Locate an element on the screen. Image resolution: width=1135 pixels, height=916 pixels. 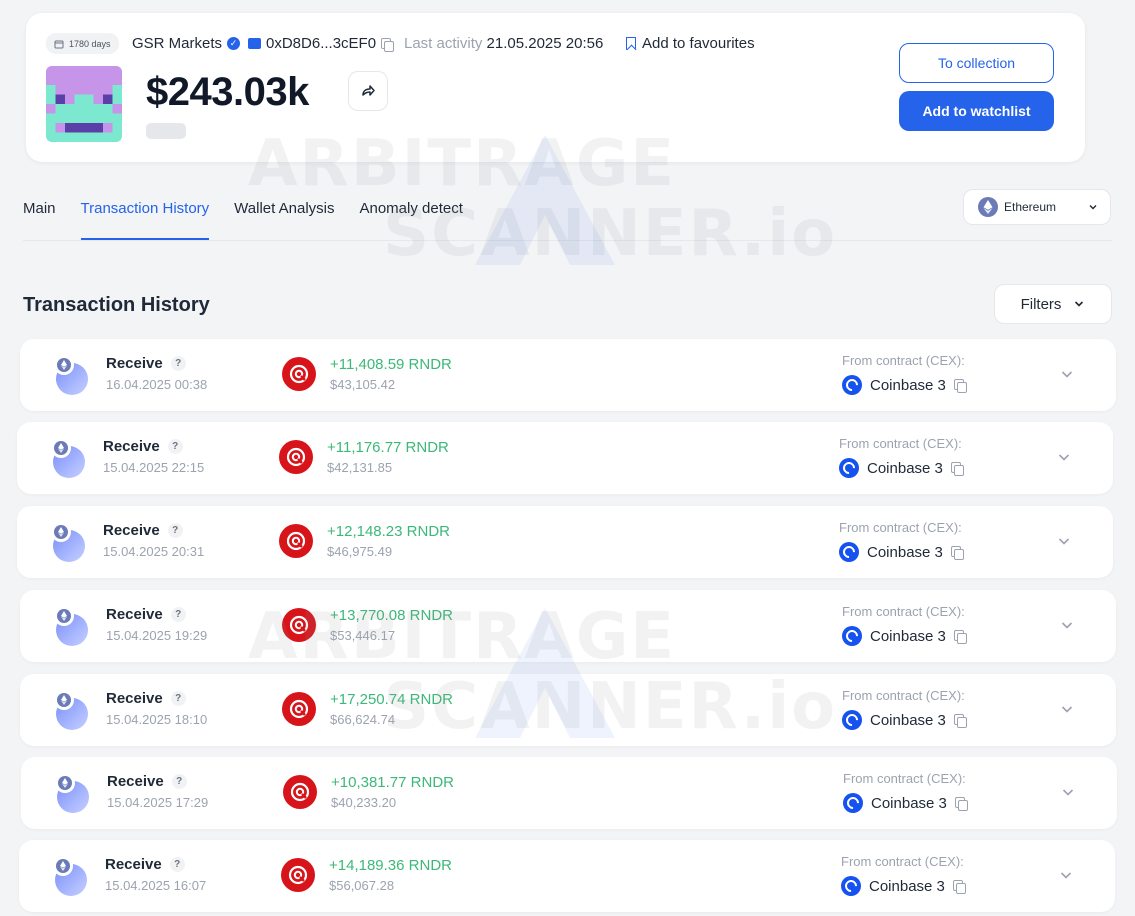
tab-anomaly-detect: Anomaly detect is located at coordinates (410, 215).